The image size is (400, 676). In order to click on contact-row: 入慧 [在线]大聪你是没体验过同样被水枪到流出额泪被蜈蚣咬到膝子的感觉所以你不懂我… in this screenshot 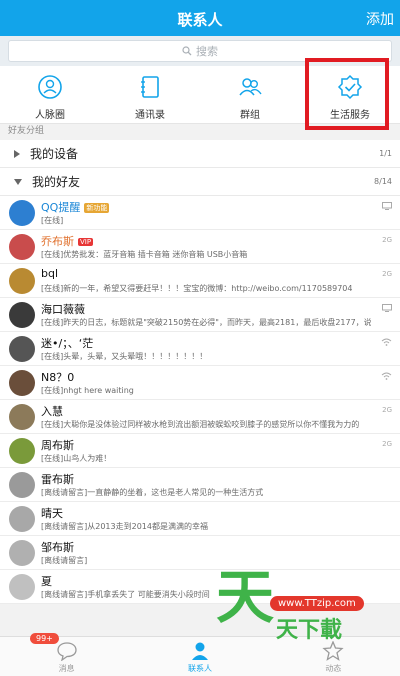, I will do `click(200, 417)`.